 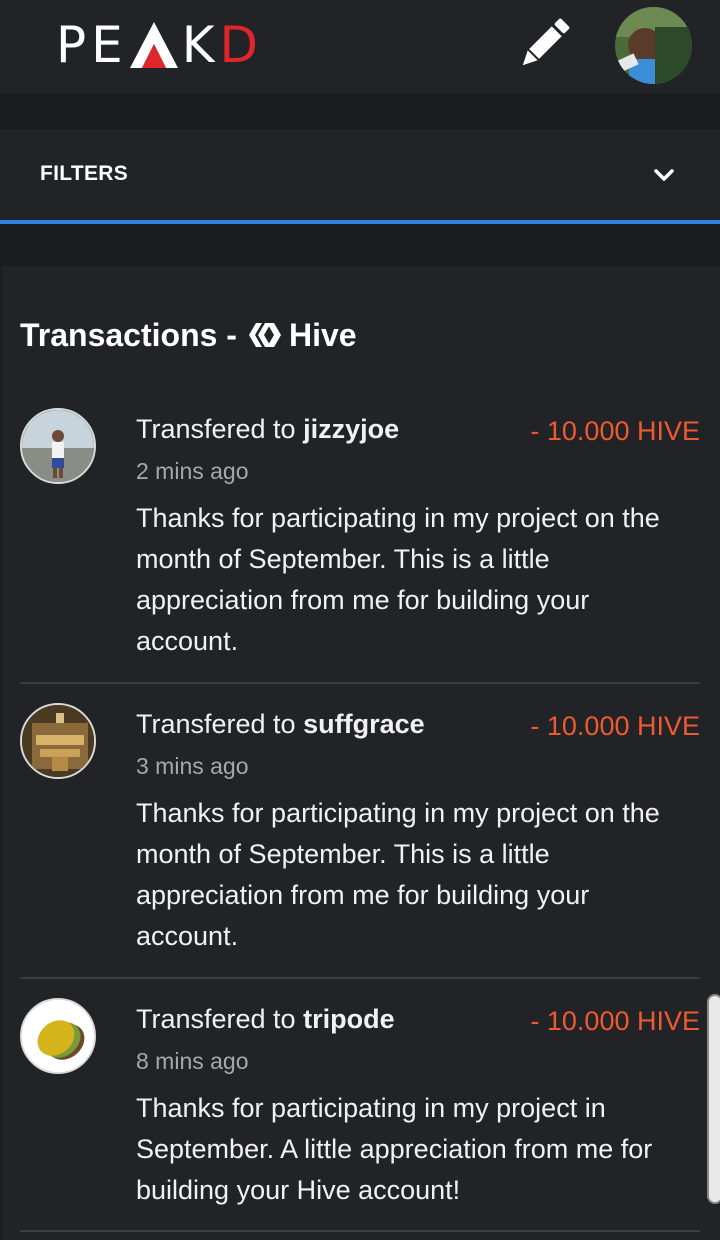 What do you see at coordinates (153, 45) in the screenshot?
I see `logo-a-icon` at bounding box center [153, 45].